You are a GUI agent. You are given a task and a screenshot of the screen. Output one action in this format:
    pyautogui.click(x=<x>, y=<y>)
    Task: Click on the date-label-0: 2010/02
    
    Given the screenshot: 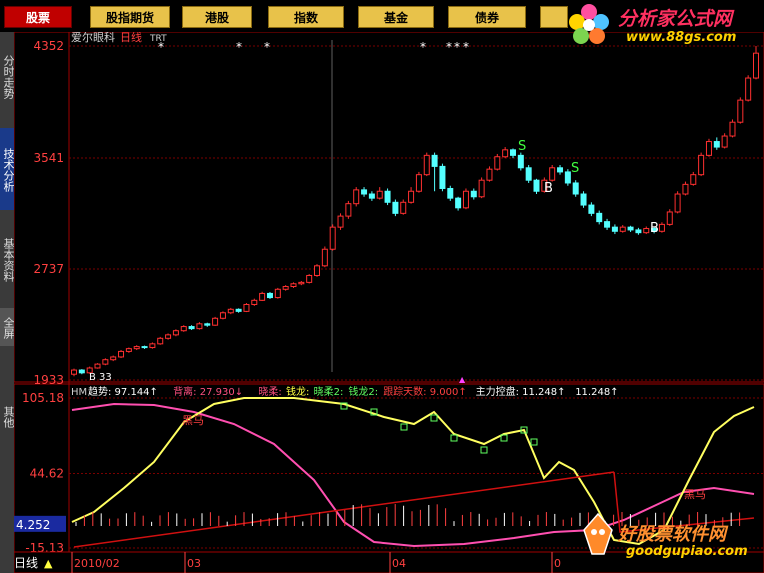 What is the action you would take?
    pyautogui.click(x=97, y=563)
    